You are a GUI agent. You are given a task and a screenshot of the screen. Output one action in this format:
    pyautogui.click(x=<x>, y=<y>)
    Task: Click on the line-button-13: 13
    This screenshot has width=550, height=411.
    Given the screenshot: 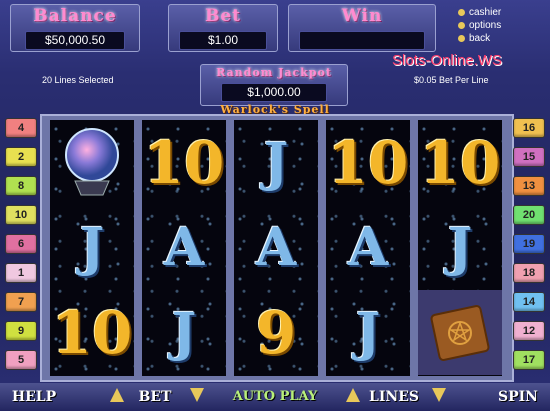 What is the action you would take?
    pyautogui.click(x=529, y=186)
    